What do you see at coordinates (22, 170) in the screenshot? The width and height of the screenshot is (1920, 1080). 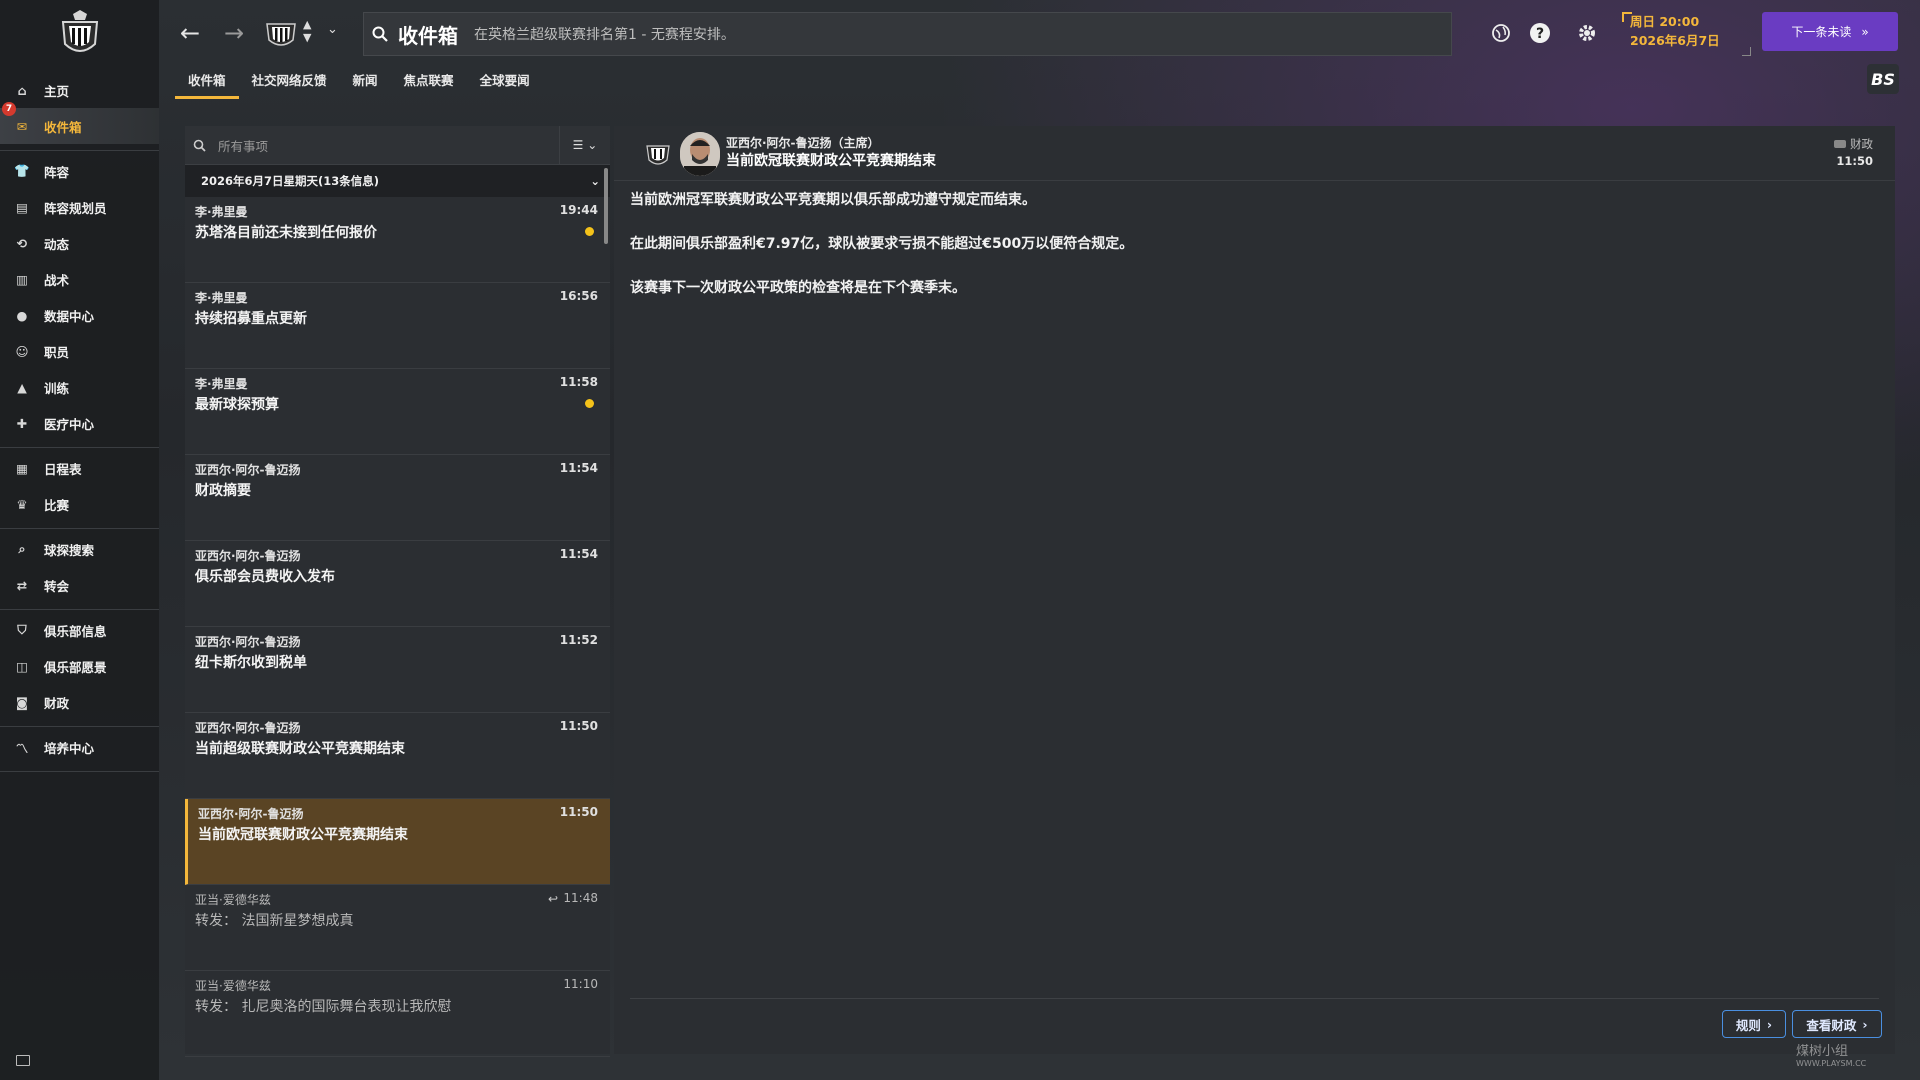 I see `shirt-icon: 👕` at bounding box center [22, 170].